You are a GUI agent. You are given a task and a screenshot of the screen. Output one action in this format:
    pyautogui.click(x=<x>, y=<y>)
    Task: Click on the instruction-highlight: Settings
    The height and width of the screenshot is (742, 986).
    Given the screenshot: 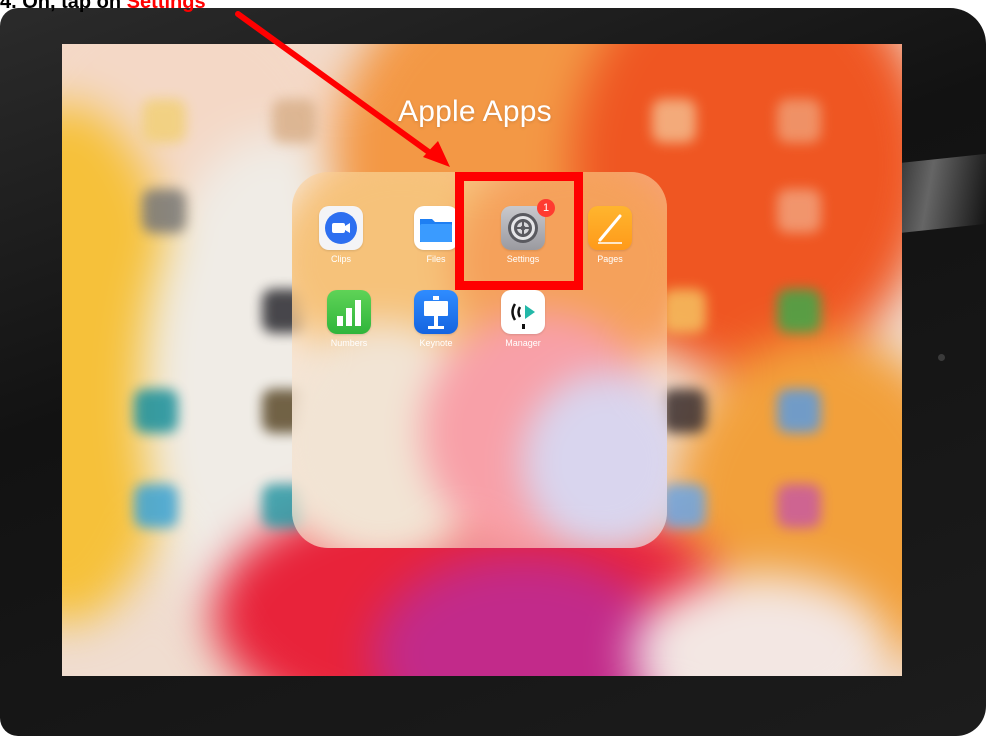 What is the action you would take?
    pyautogui.click(x=166, y=6)
    